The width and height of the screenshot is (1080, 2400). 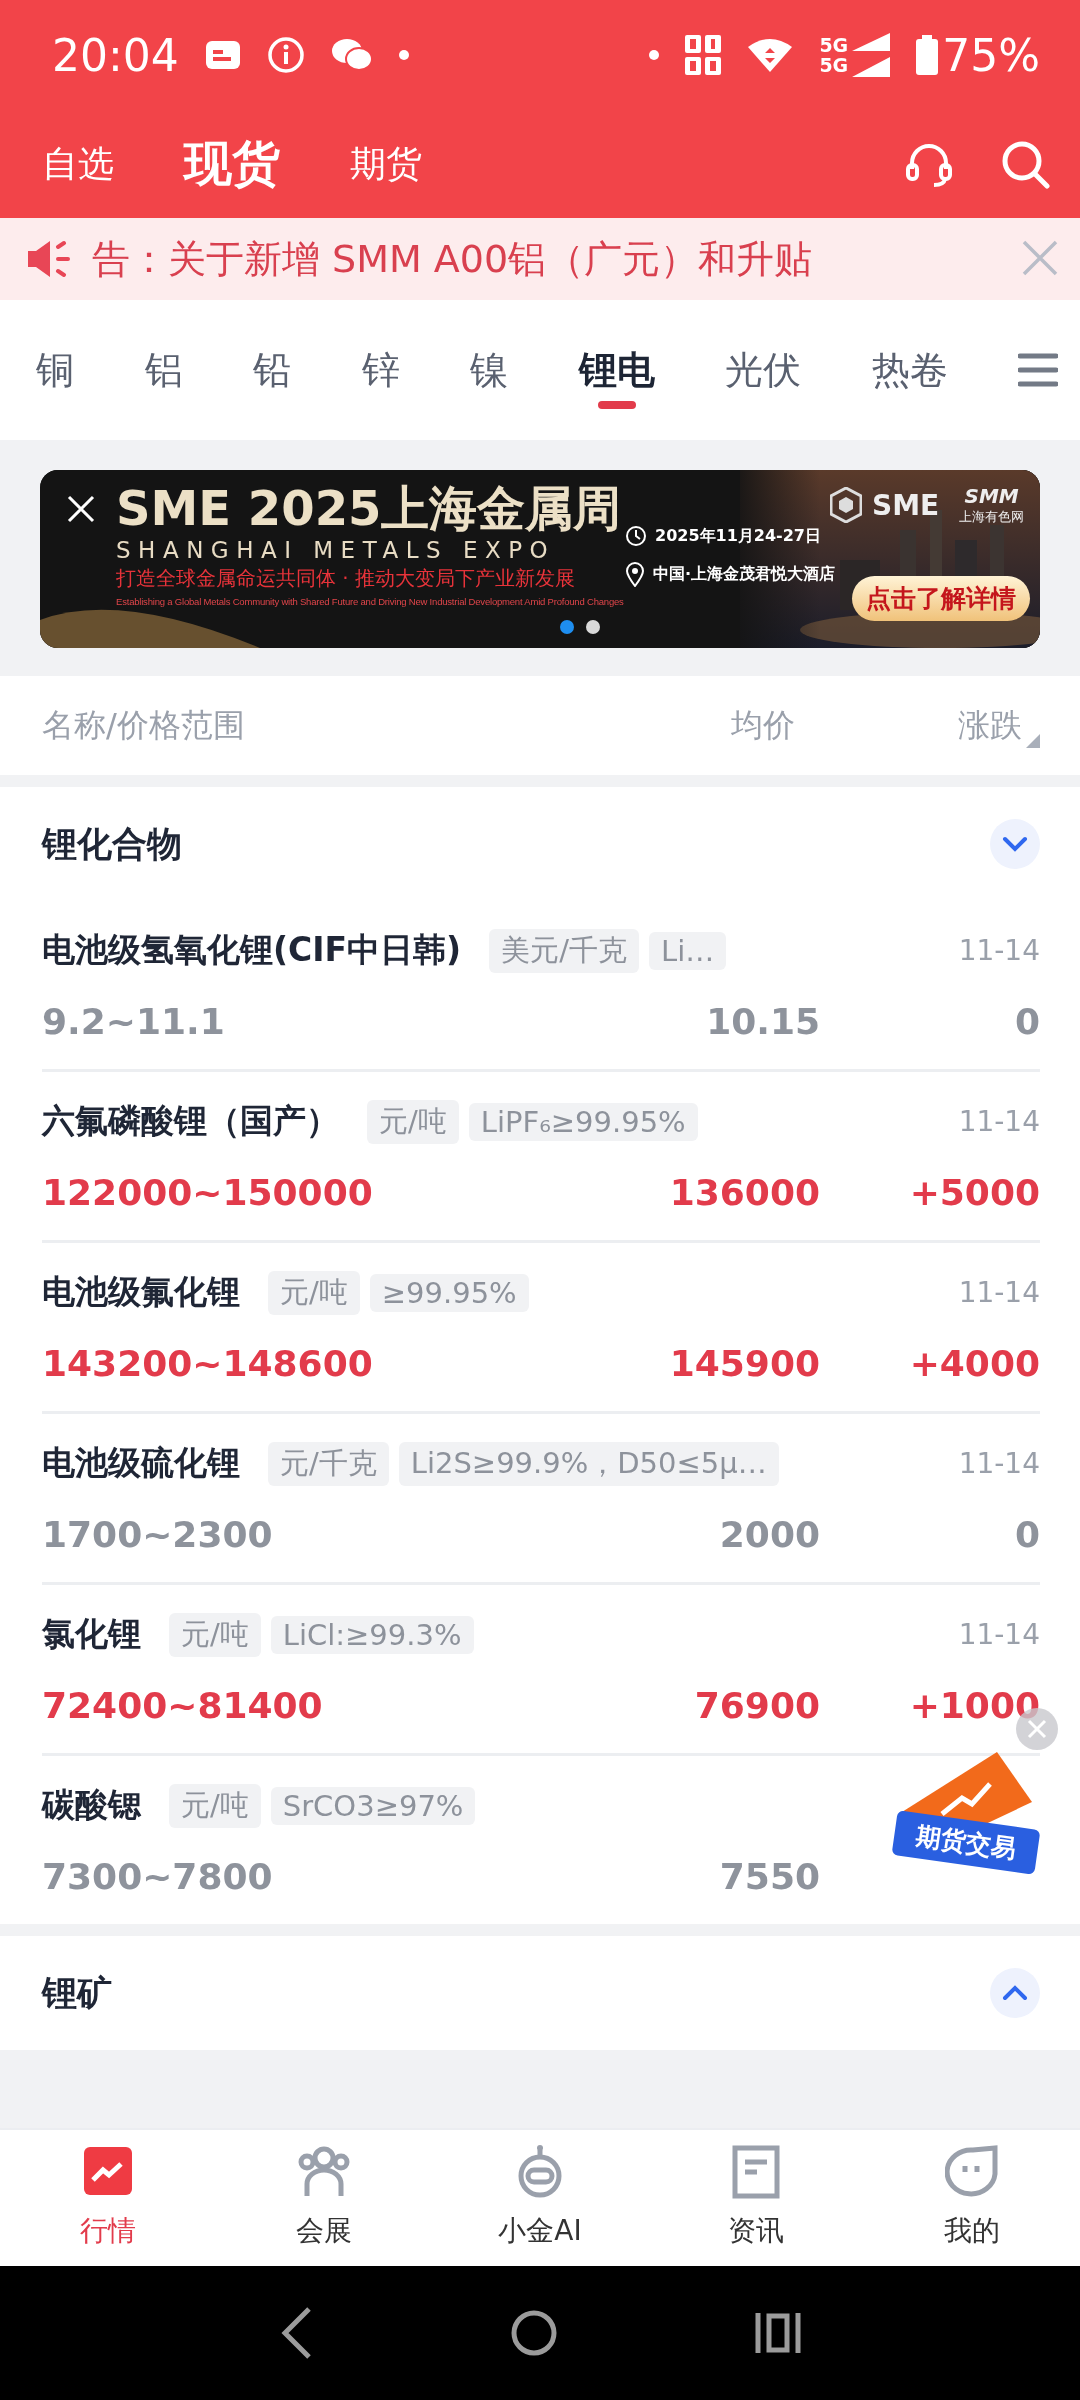 What do you see at coordinates (769, 1534) in the screenshot?
I see `average-price: 2000` at bounding box center [769, 1534].